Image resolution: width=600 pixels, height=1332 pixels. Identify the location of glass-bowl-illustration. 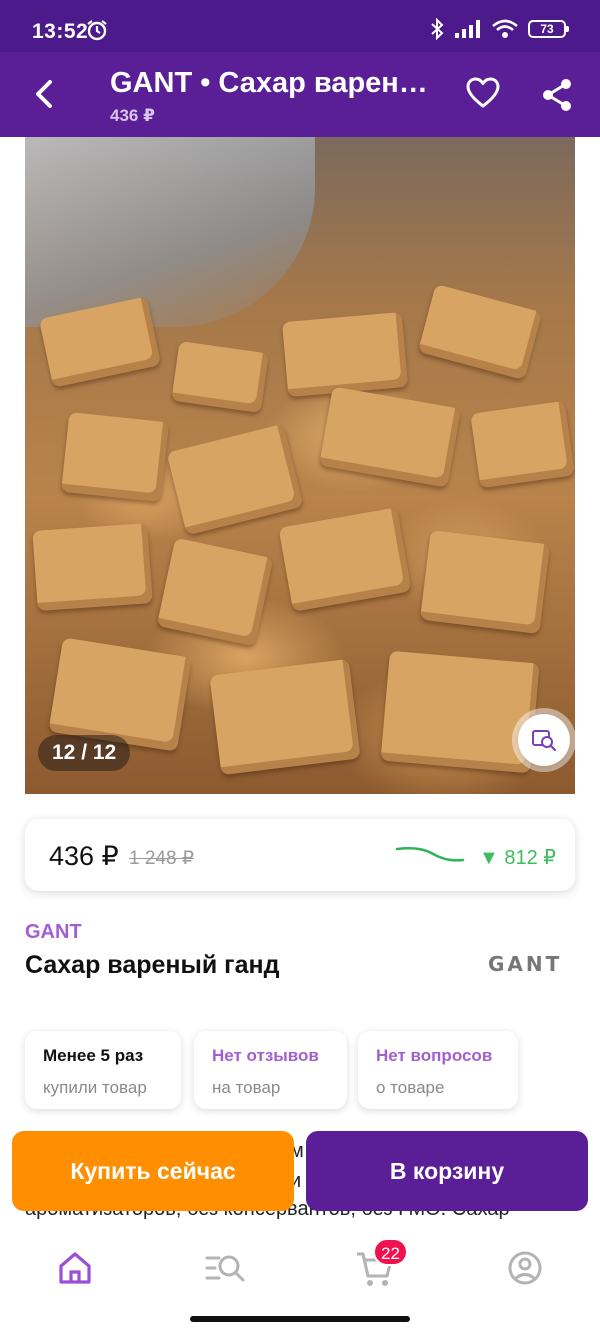
(170, 232).